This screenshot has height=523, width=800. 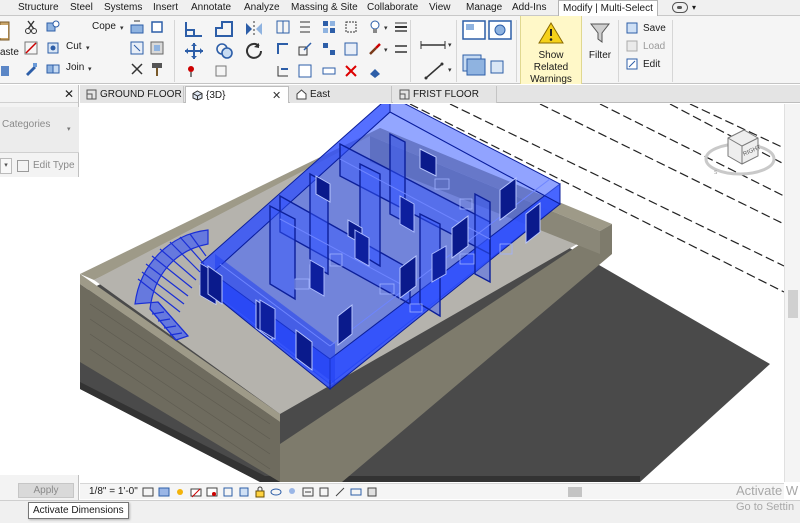 I want to click on cope-label: Cope, so click(x=104, y=26).